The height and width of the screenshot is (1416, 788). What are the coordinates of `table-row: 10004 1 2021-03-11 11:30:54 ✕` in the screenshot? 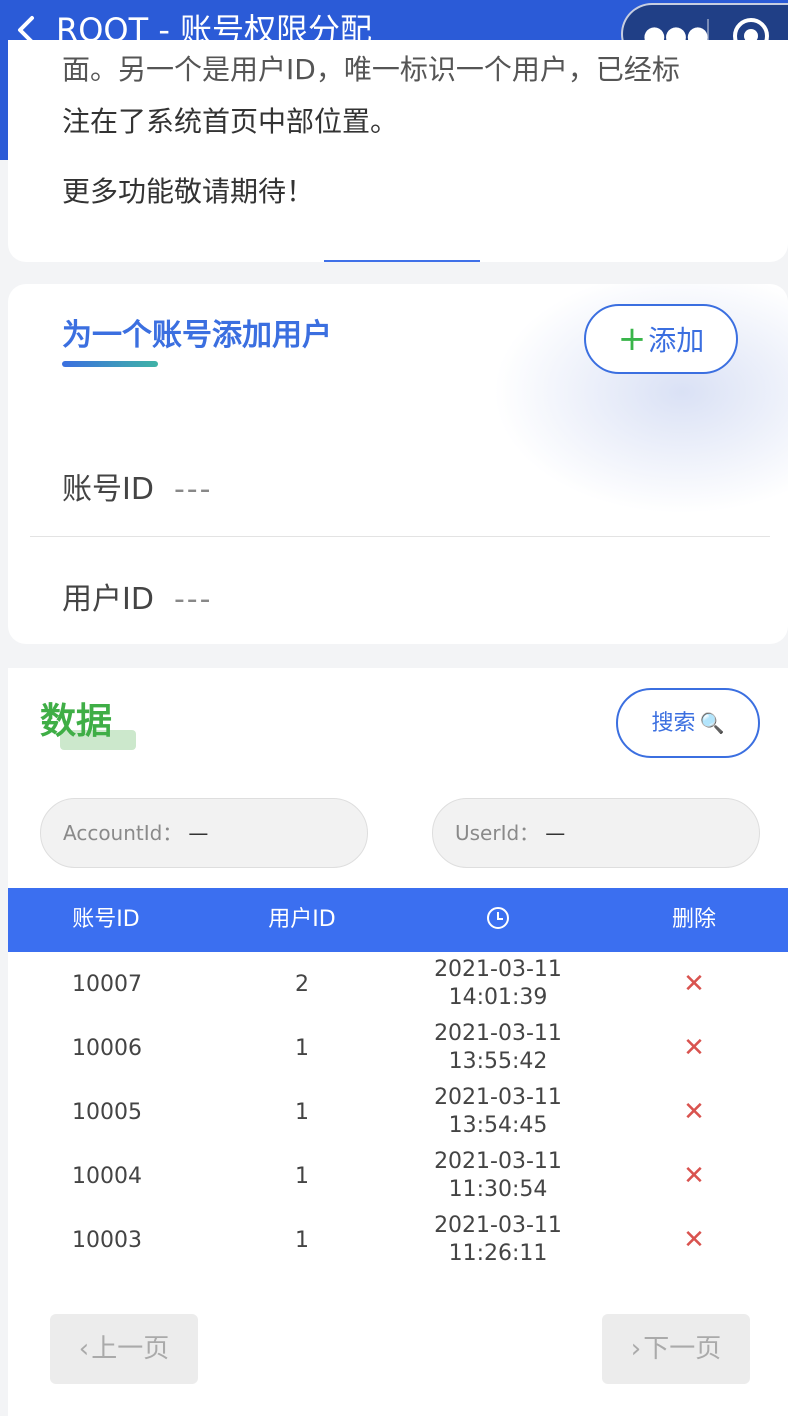 It's located at (398, 1176).